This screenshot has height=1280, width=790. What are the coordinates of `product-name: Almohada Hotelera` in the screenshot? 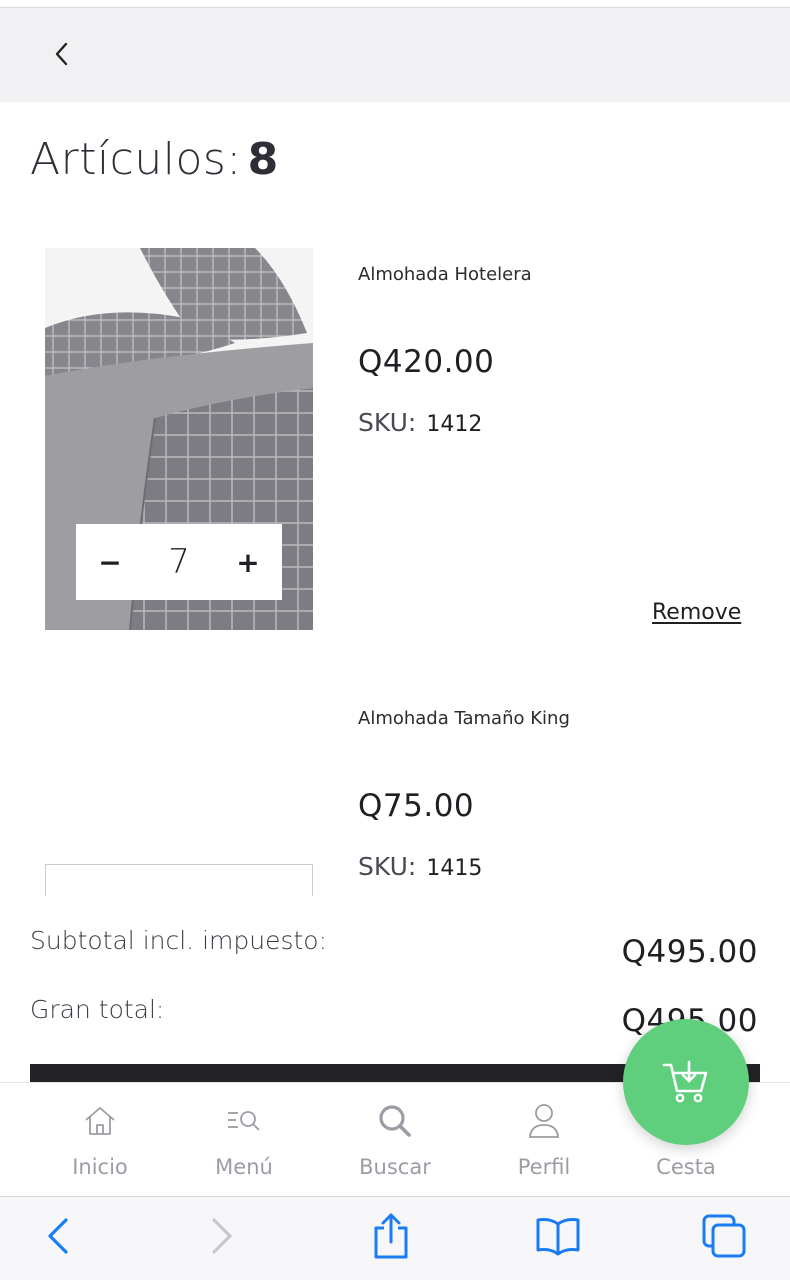 It's located at (445, 274).